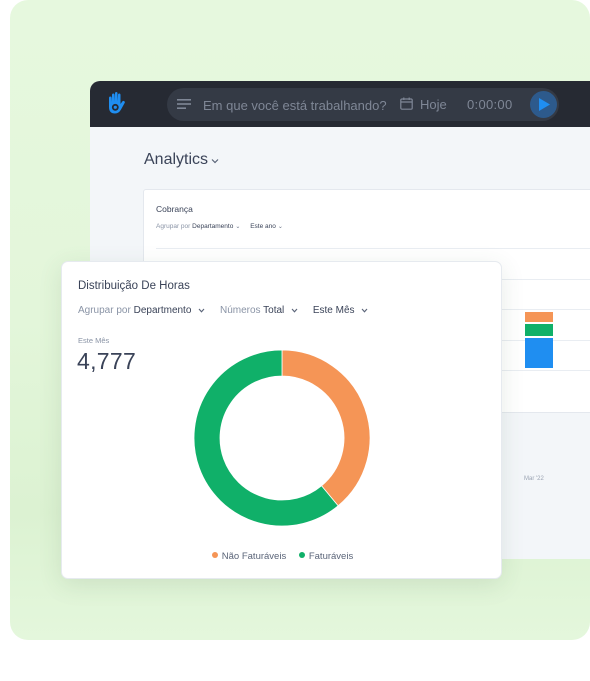  I want to click on card-title: Distribuição De Horas, so click(134, 286).